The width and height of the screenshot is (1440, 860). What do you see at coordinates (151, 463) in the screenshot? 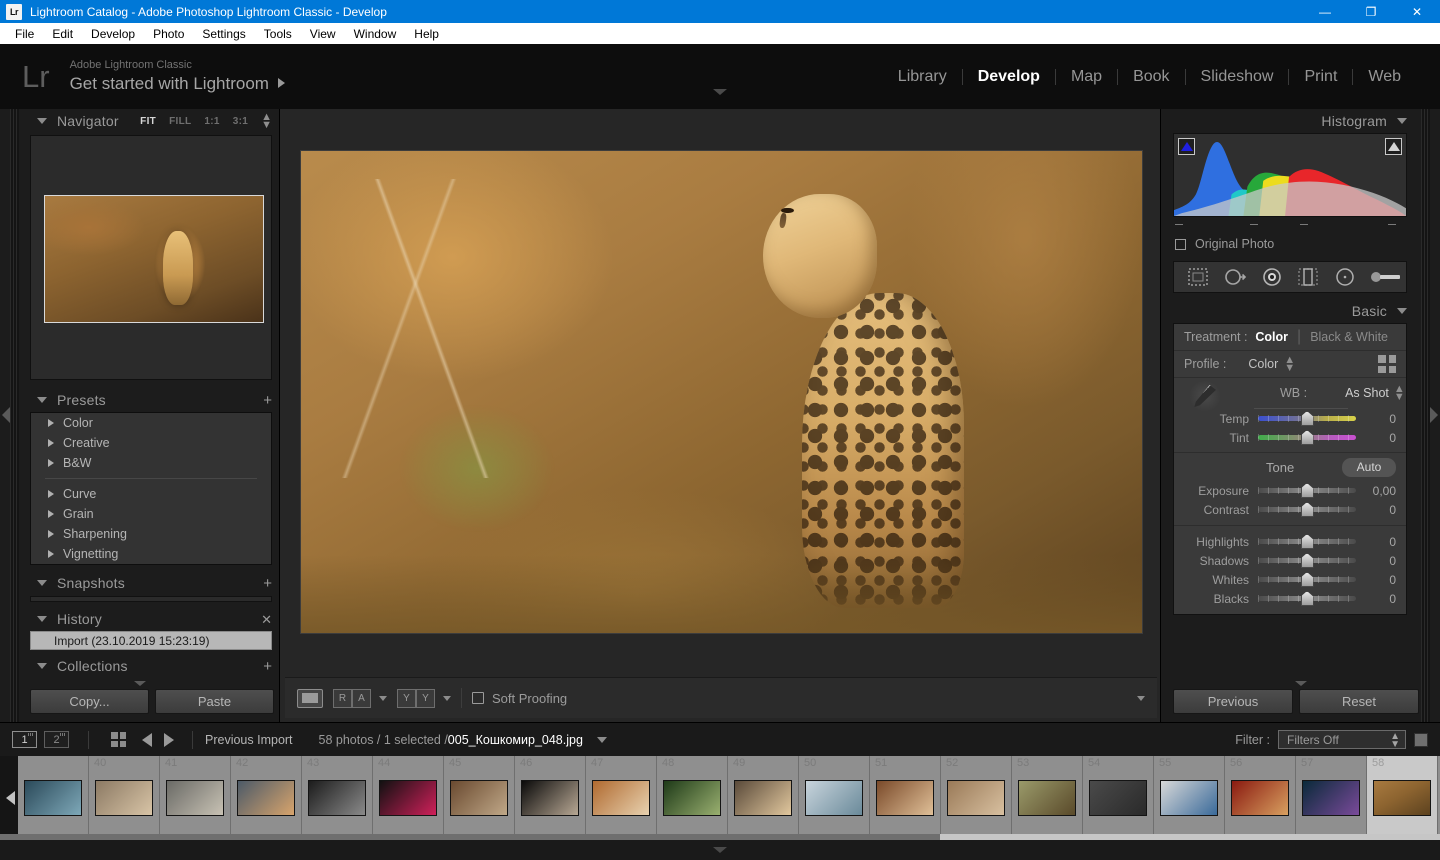
I see `preset-group-bw: B&W` at bounding box center [151, 463].